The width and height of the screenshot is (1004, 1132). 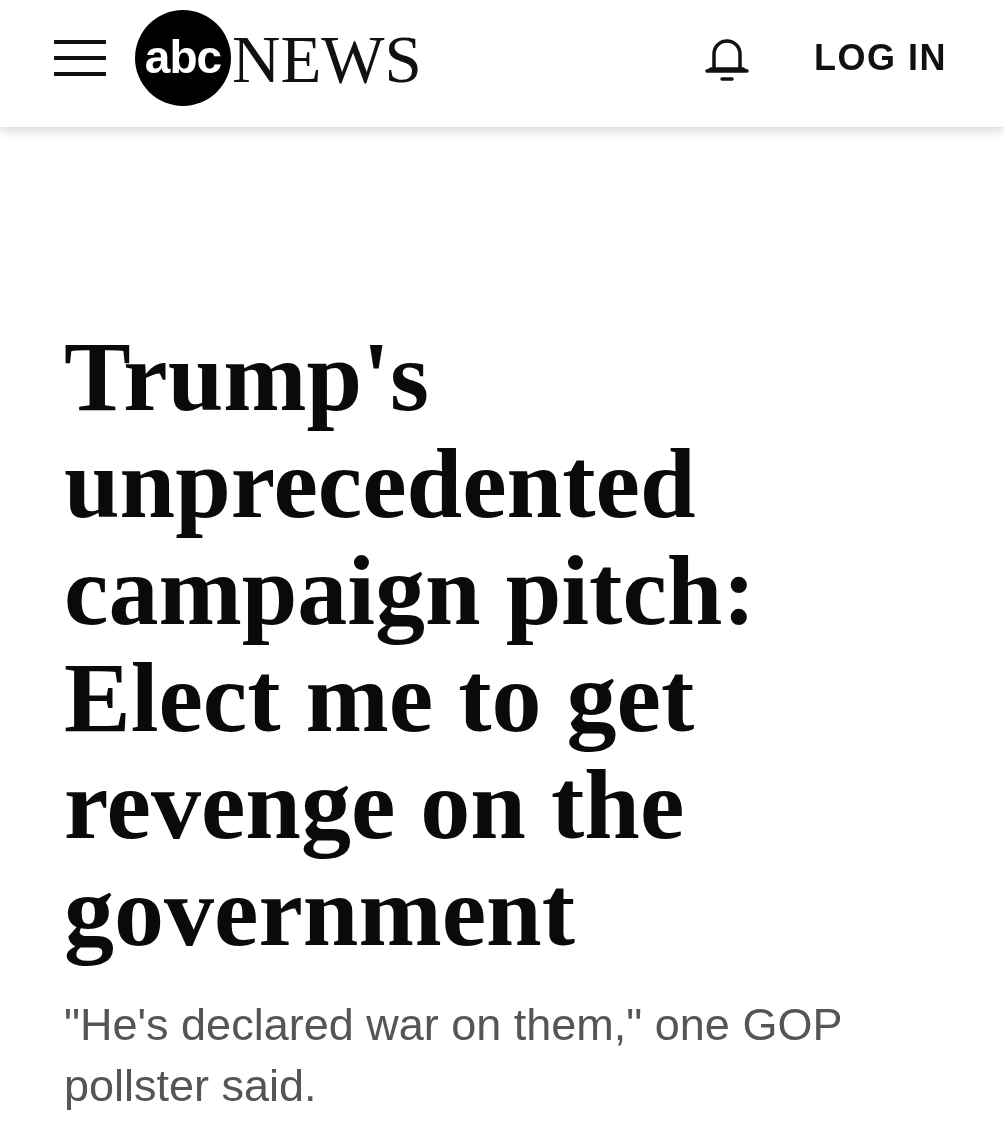 I want to click on menu-icon, so click(x=80, y=57).